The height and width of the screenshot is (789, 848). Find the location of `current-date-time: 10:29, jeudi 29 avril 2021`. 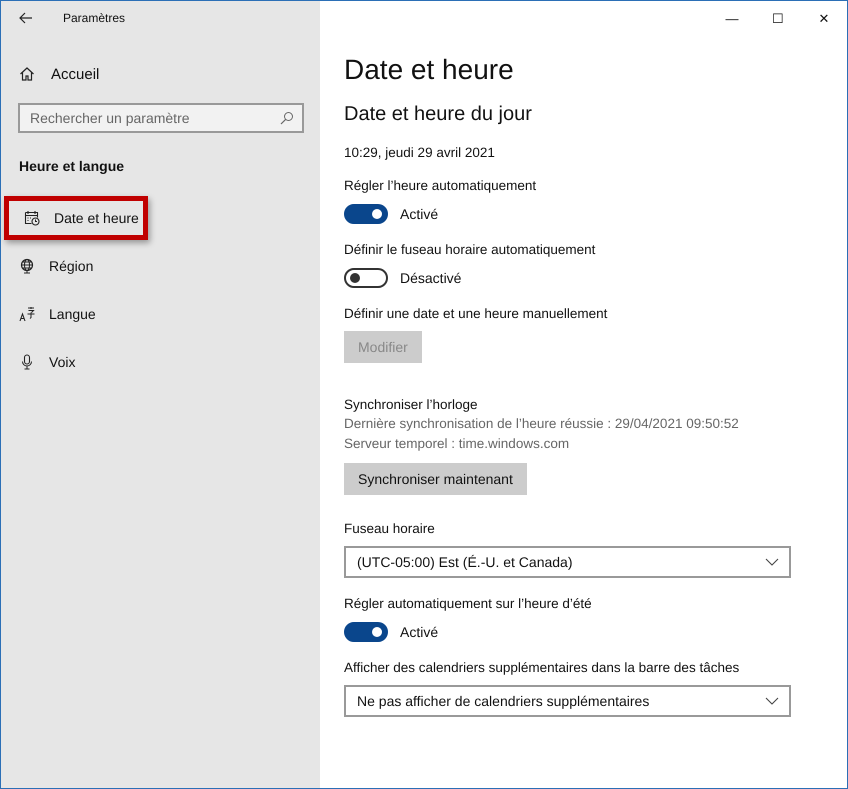

current-date-time: 10:29, jeudi 29 avril 2021 is located at coordinates (420, 152).